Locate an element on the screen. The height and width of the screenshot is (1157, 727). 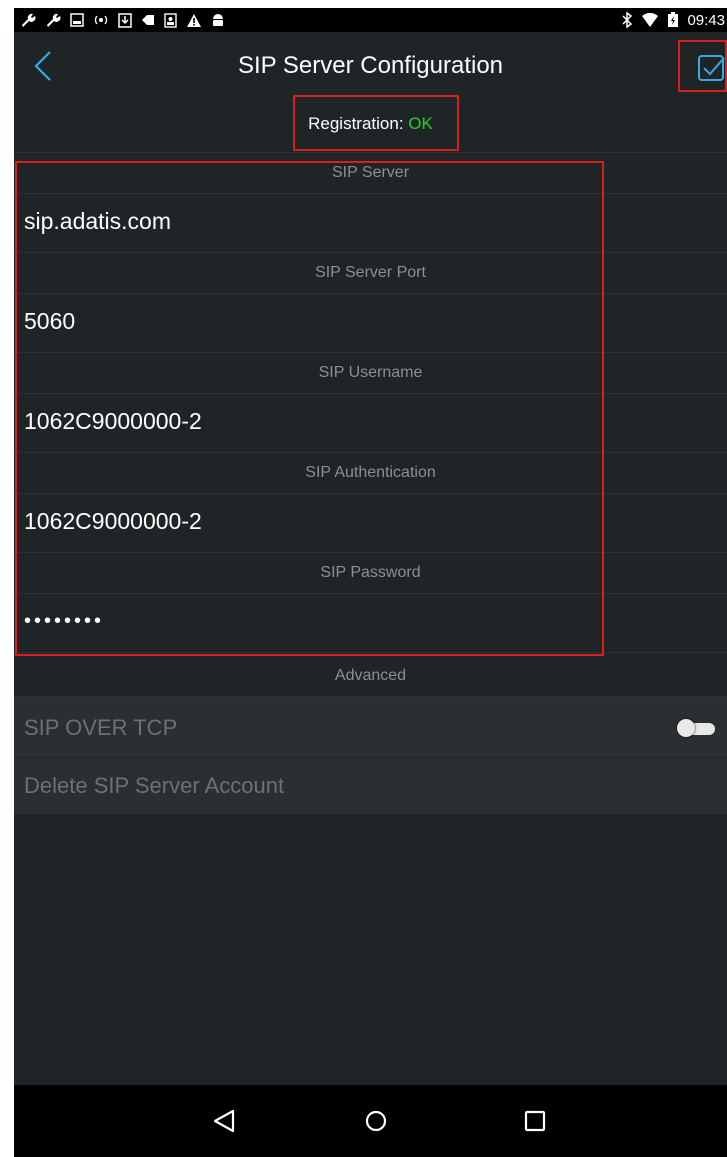
status-bar: 09:43 is located at coordinates (370, 20).